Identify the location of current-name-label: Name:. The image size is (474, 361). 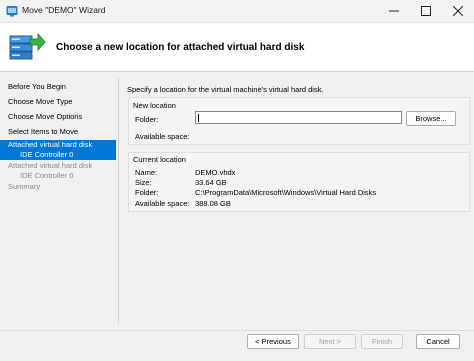
(146, 172).